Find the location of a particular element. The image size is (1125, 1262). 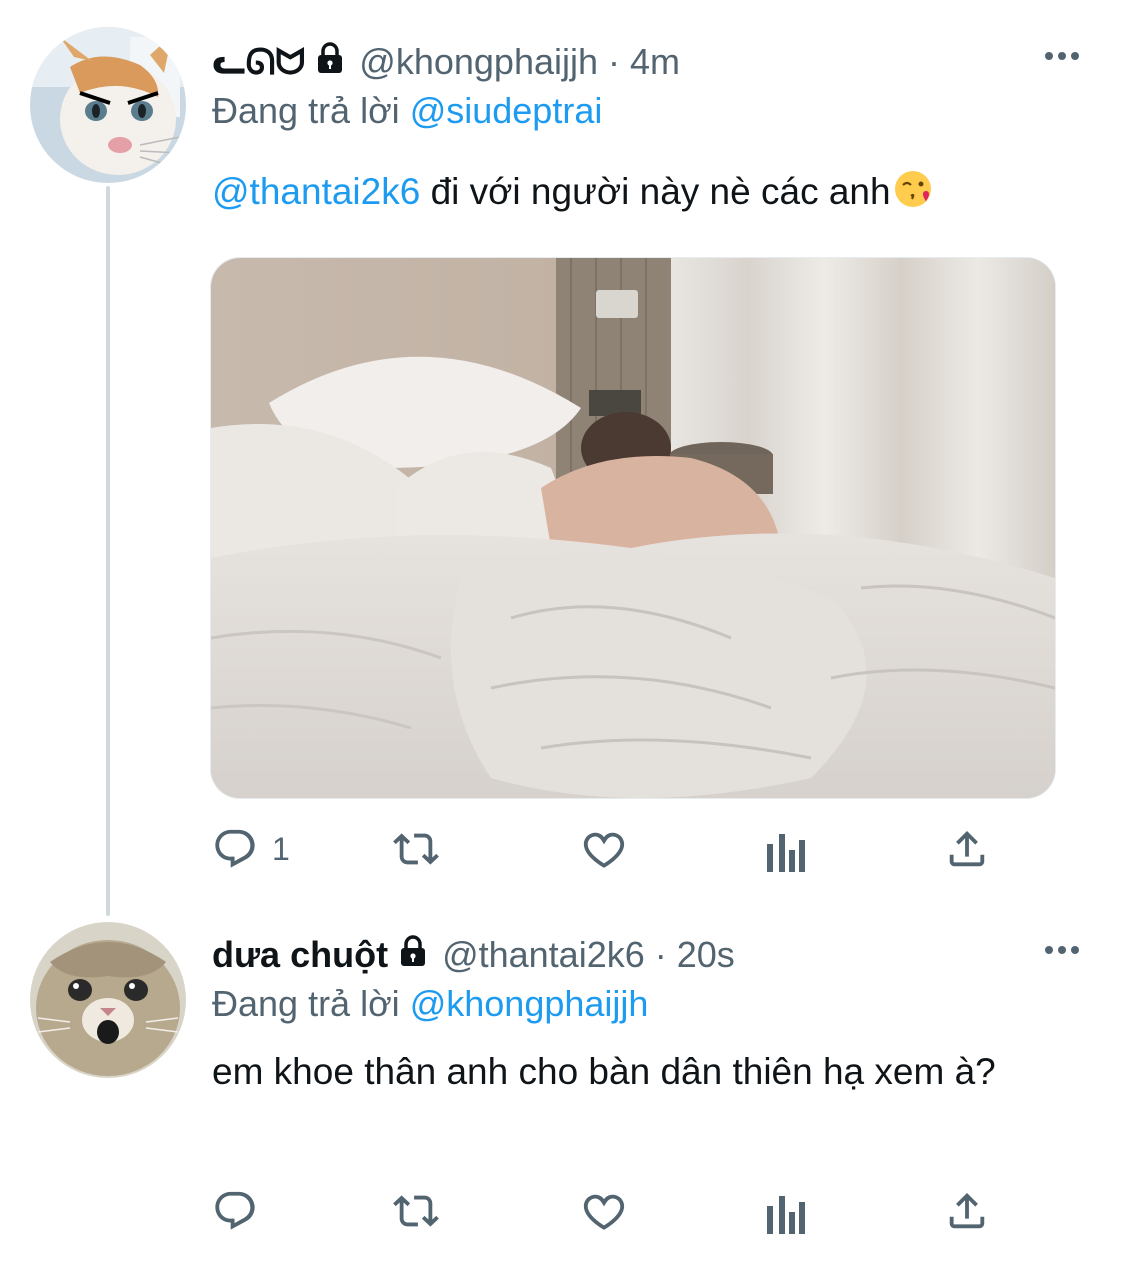

replying-to-line: Đang trả lời @khongphaijjh is located at coordinates (430, 1004).